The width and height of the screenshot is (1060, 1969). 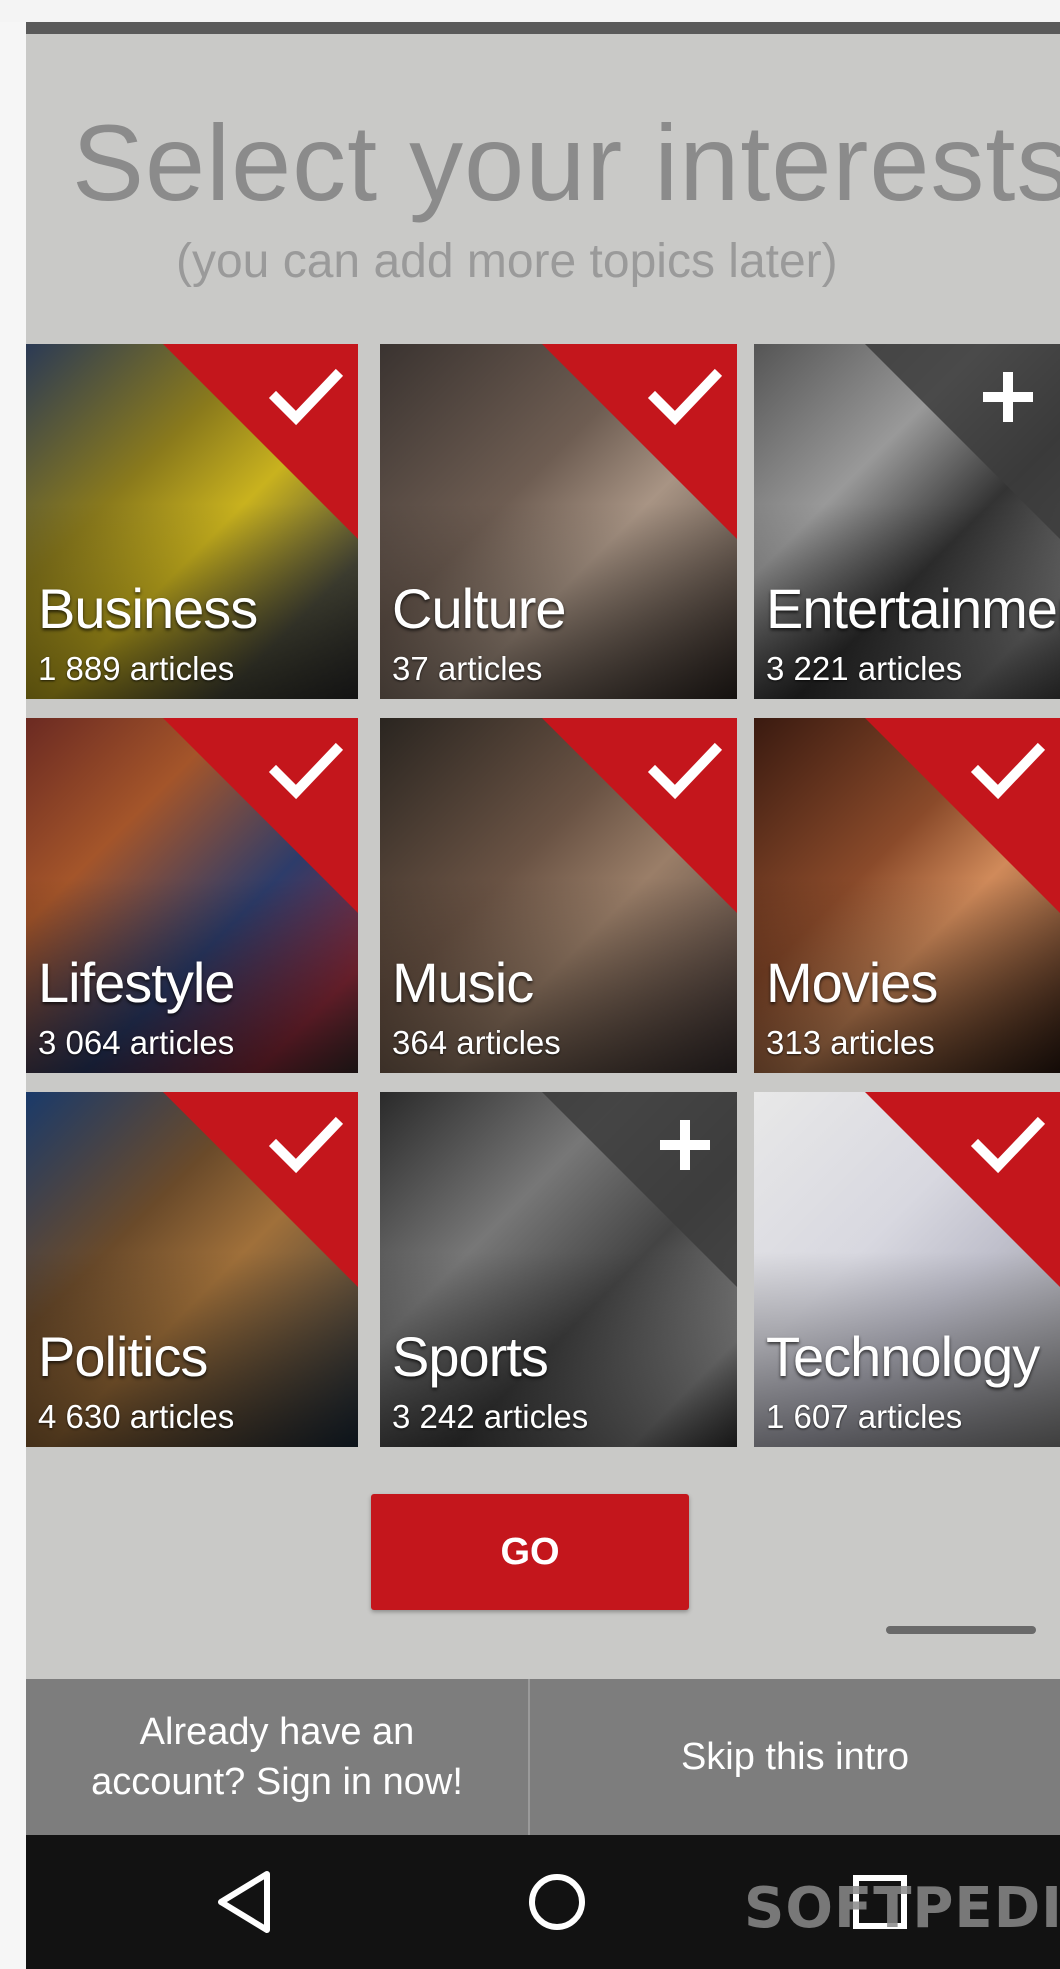 I want to click on sign-in-link: Already have an account? Sign in now!, so click(x=277, y=1757).